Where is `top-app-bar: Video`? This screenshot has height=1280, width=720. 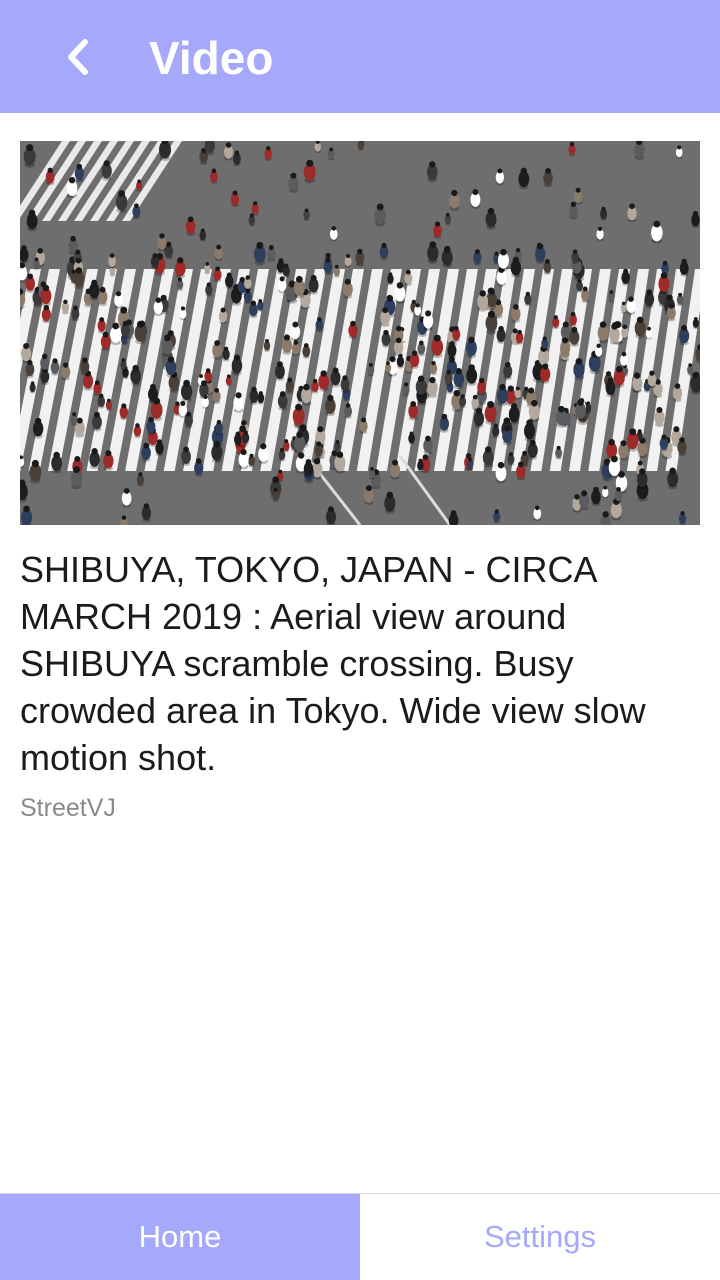 top-app-bar: Video is located at coordinates (360, 56).